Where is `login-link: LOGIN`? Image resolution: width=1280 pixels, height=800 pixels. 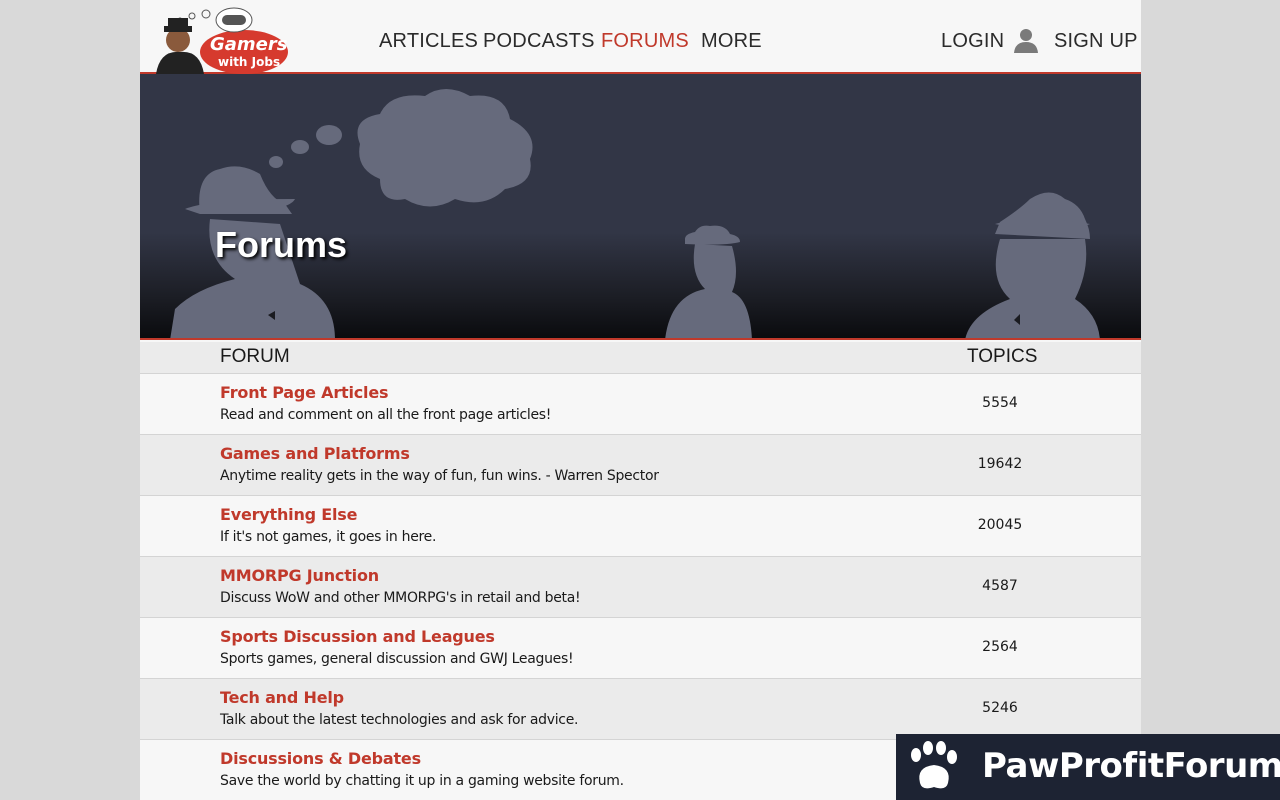
login-link: LOGIN is located at coordinates (972, 41).